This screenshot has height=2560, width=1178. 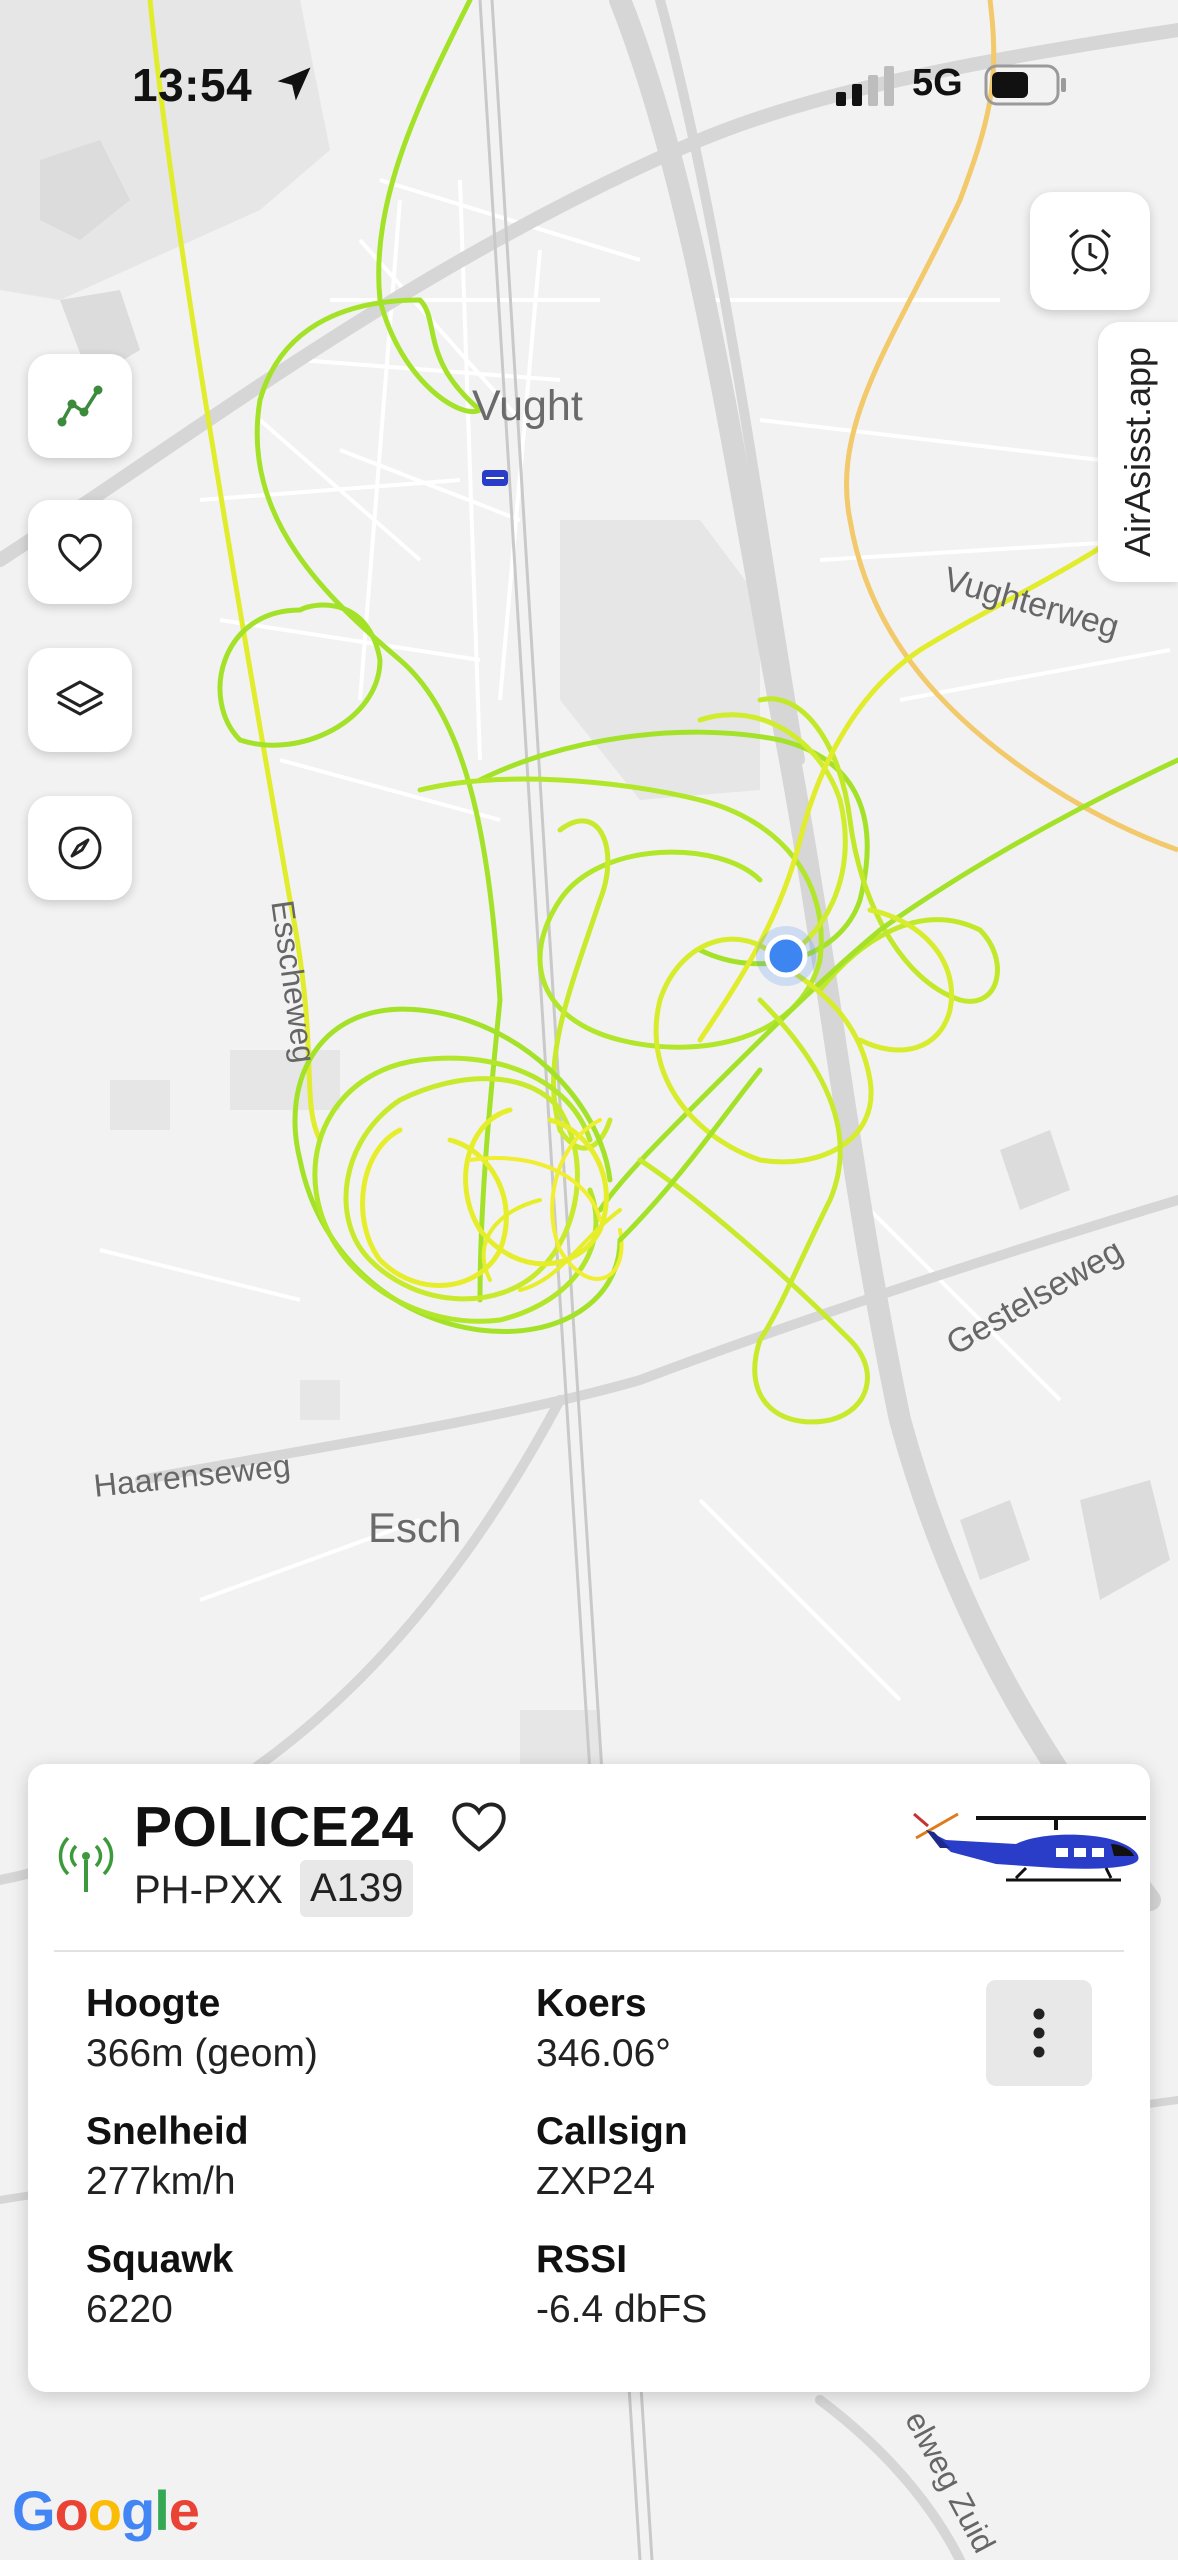 I want to click on google-logo: Google, so click(x=106, y=2510).